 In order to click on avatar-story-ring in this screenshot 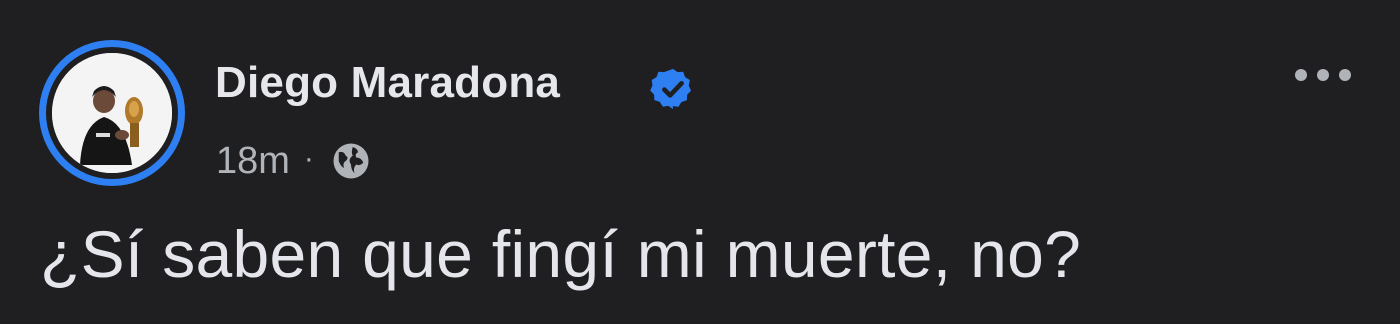, I will do `click(112, 113)`.